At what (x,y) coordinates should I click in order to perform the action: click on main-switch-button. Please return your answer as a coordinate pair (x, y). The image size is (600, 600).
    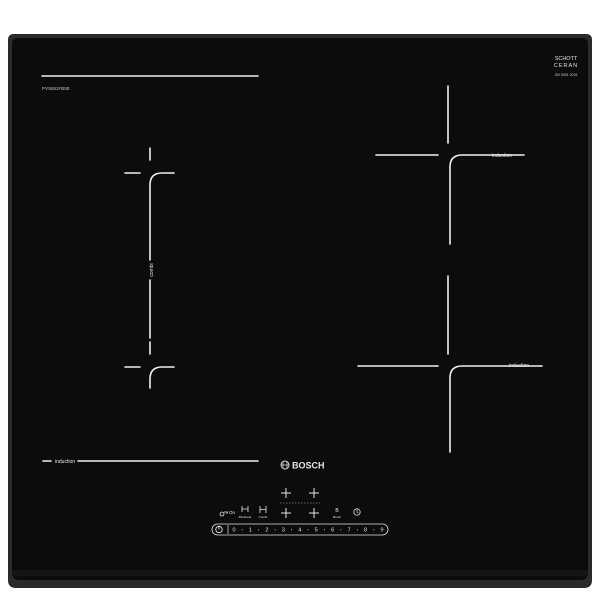
    Looking at the image, I should click on (220, 529).